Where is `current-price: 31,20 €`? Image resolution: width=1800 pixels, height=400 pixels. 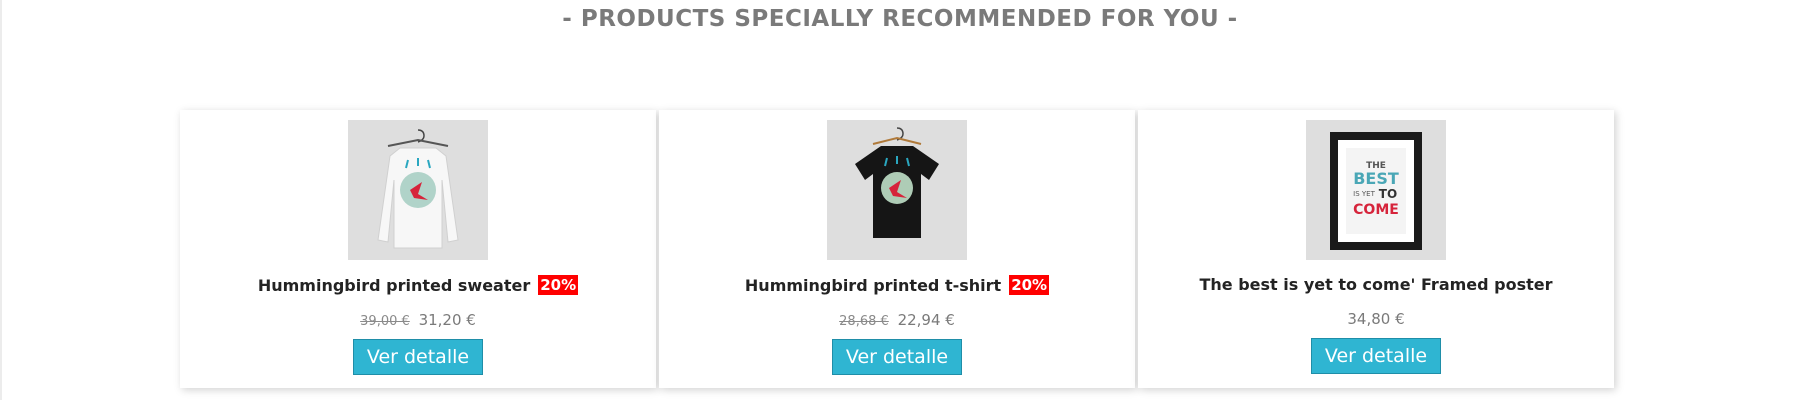
current-price: 31,20 € is located at coordinates (447, 320).